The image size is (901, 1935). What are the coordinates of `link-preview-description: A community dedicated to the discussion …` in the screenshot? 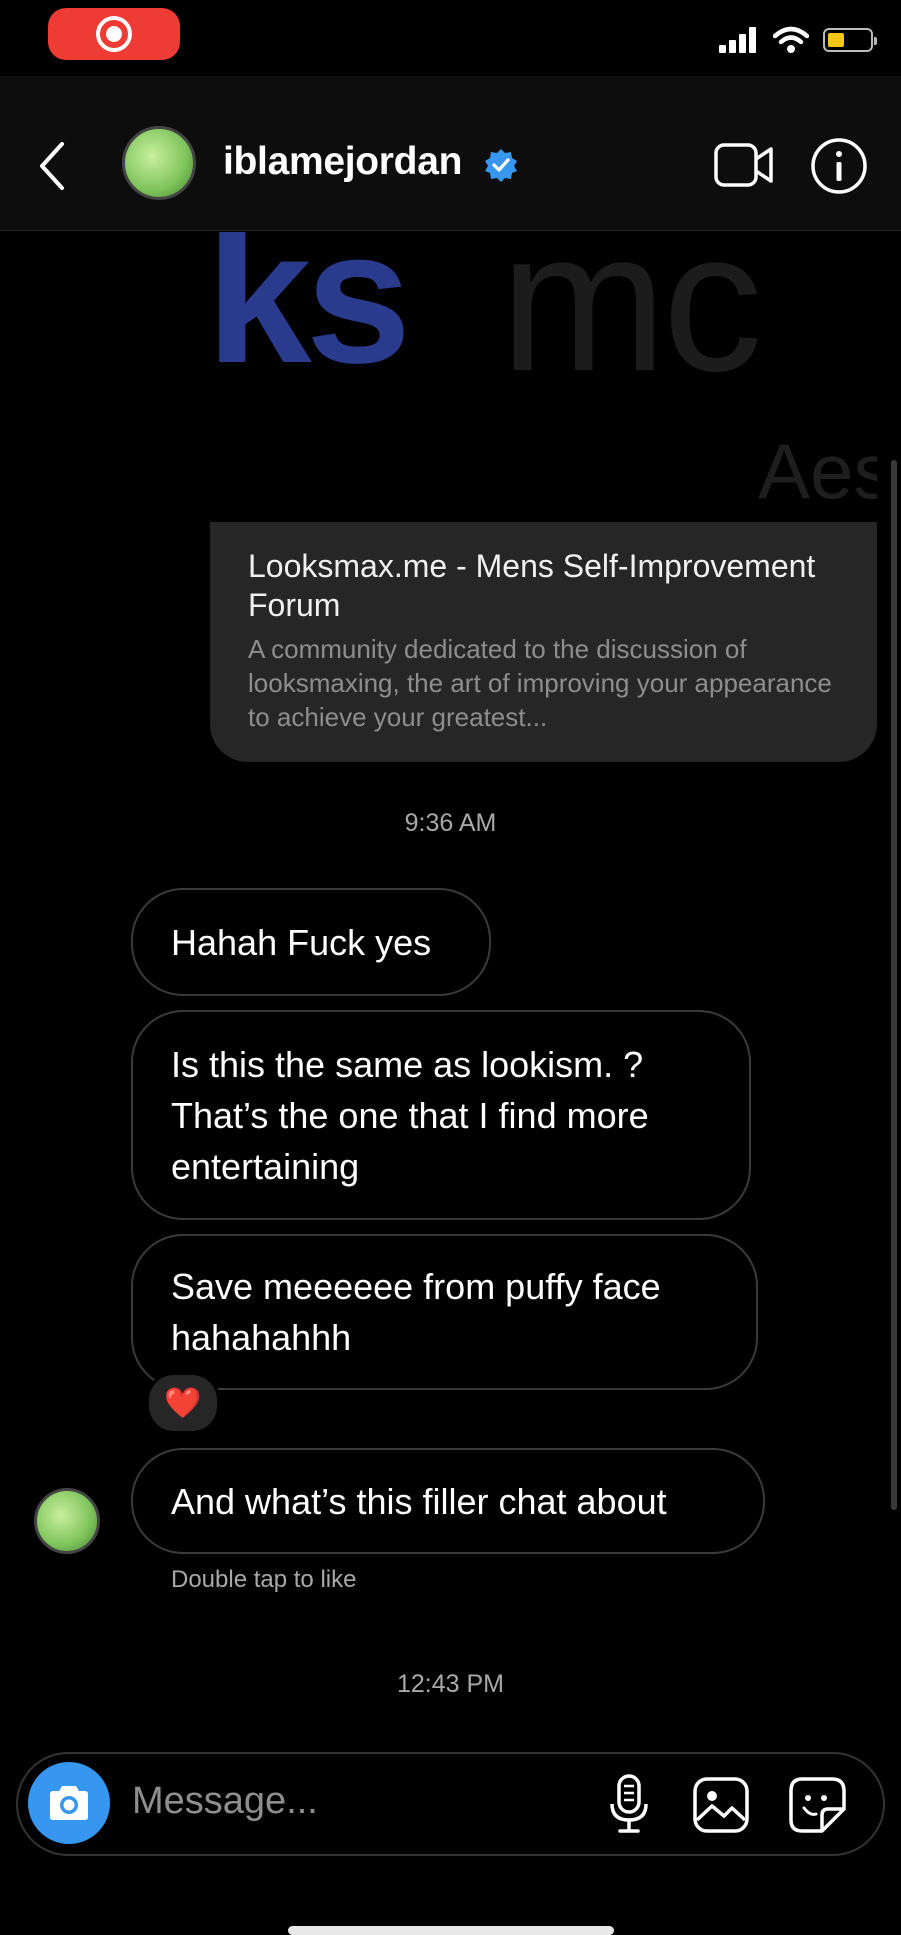 It's located at (540, 683).